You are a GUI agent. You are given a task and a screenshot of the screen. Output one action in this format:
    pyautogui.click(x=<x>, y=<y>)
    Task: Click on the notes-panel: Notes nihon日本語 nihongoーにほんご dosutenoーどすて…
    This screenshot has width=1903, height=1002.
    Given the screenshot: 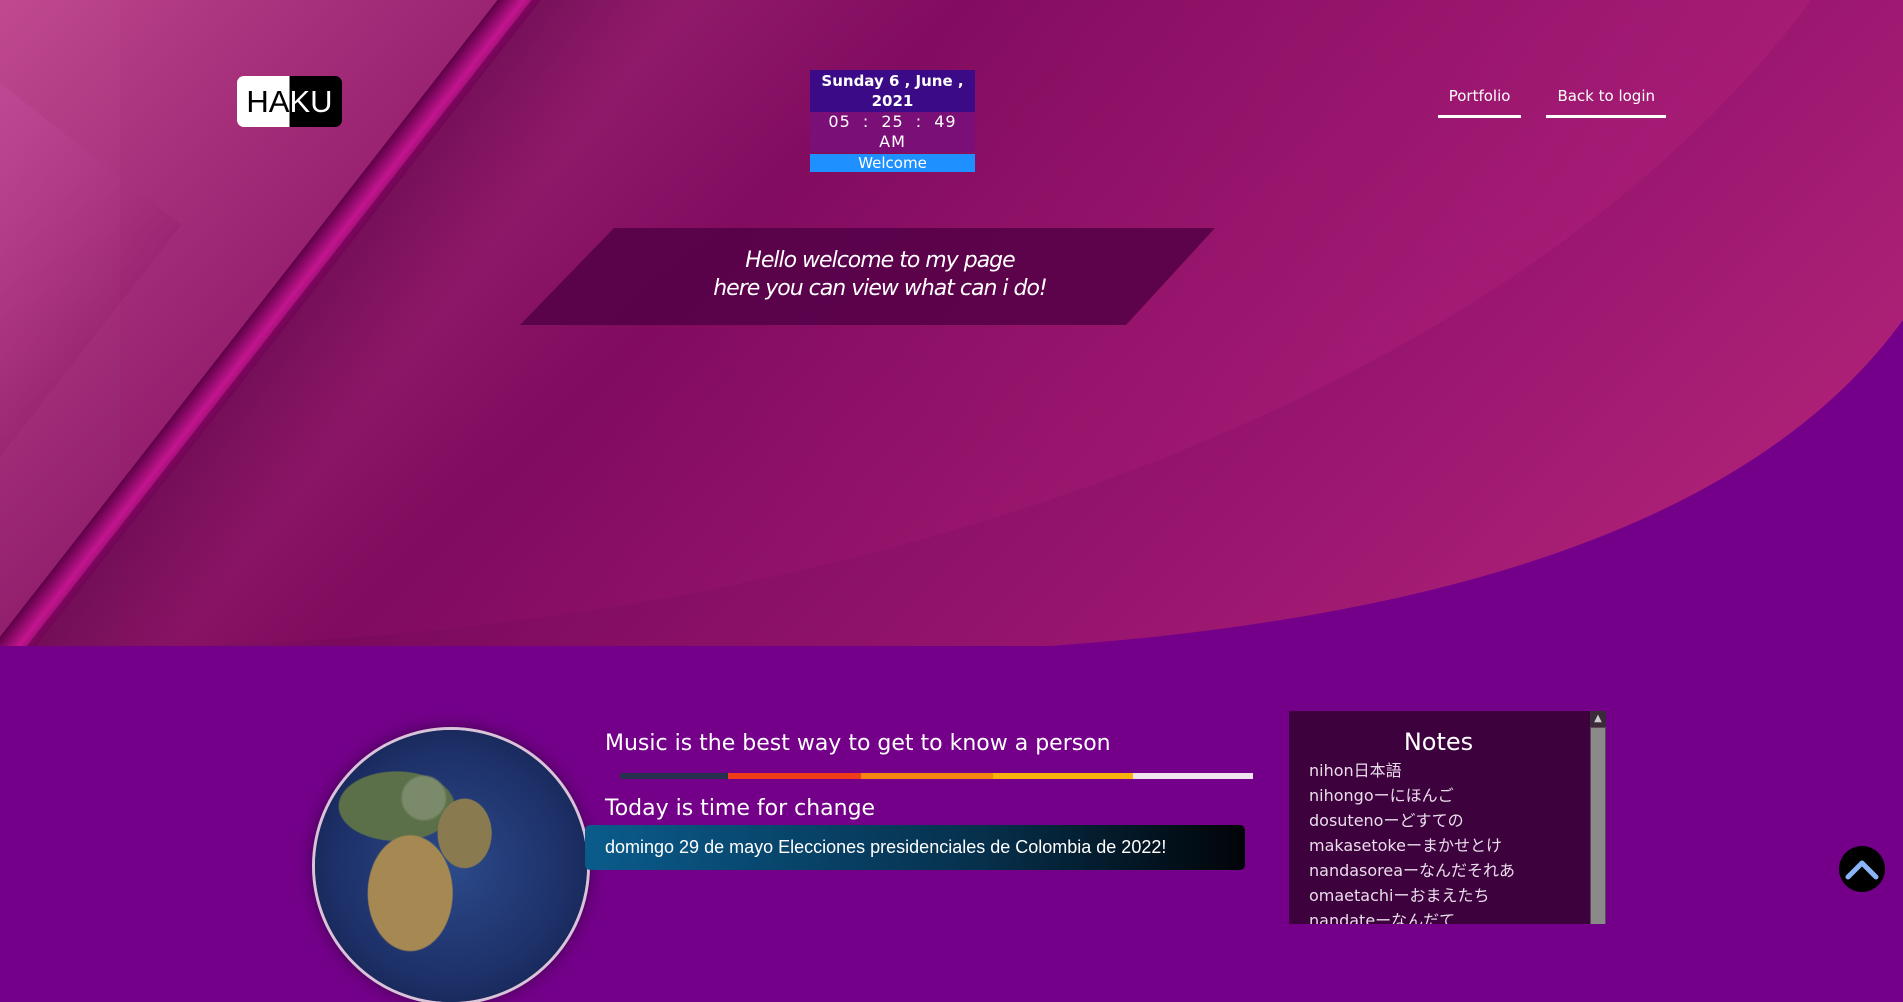 What is the action you would take?
    pyautogui.click(x=1447, y=817)
    